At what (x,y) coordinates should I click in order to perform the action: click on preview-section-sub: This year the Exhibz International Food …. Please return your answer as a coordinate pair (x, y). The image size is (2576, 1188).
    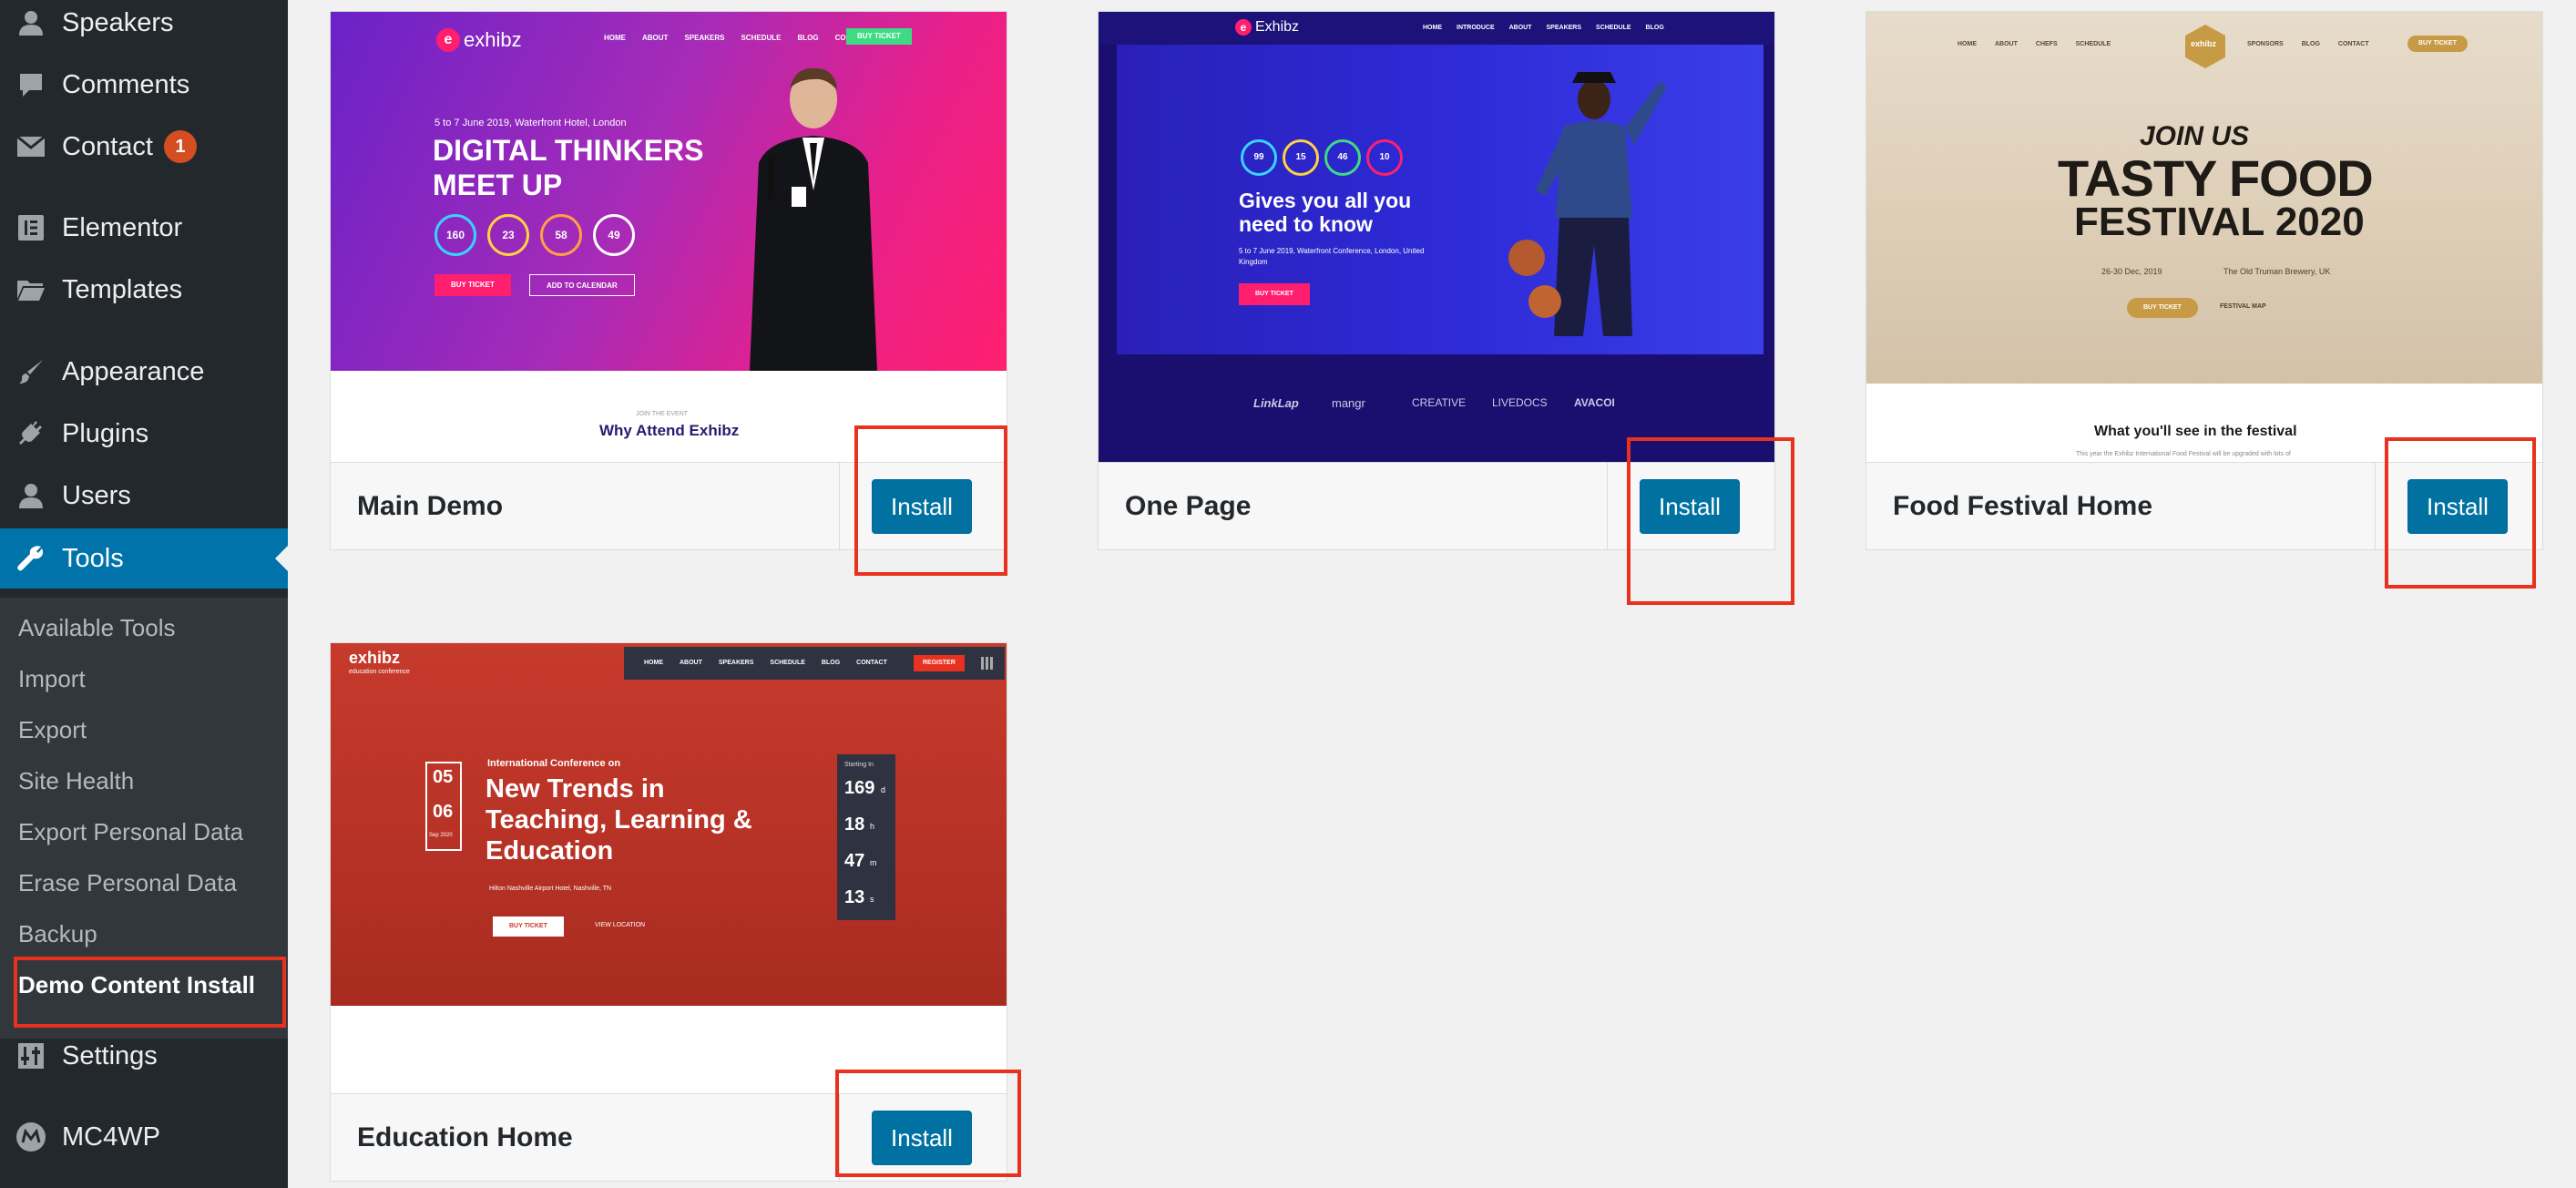
    Looking at the image, I should click on (2183, 454).